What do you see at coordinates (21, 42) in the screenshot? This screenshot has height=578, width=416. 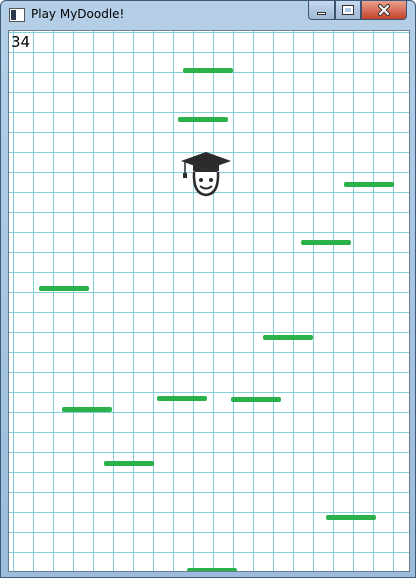 I see `score-counter: 34` at bounding box center [21, 42].